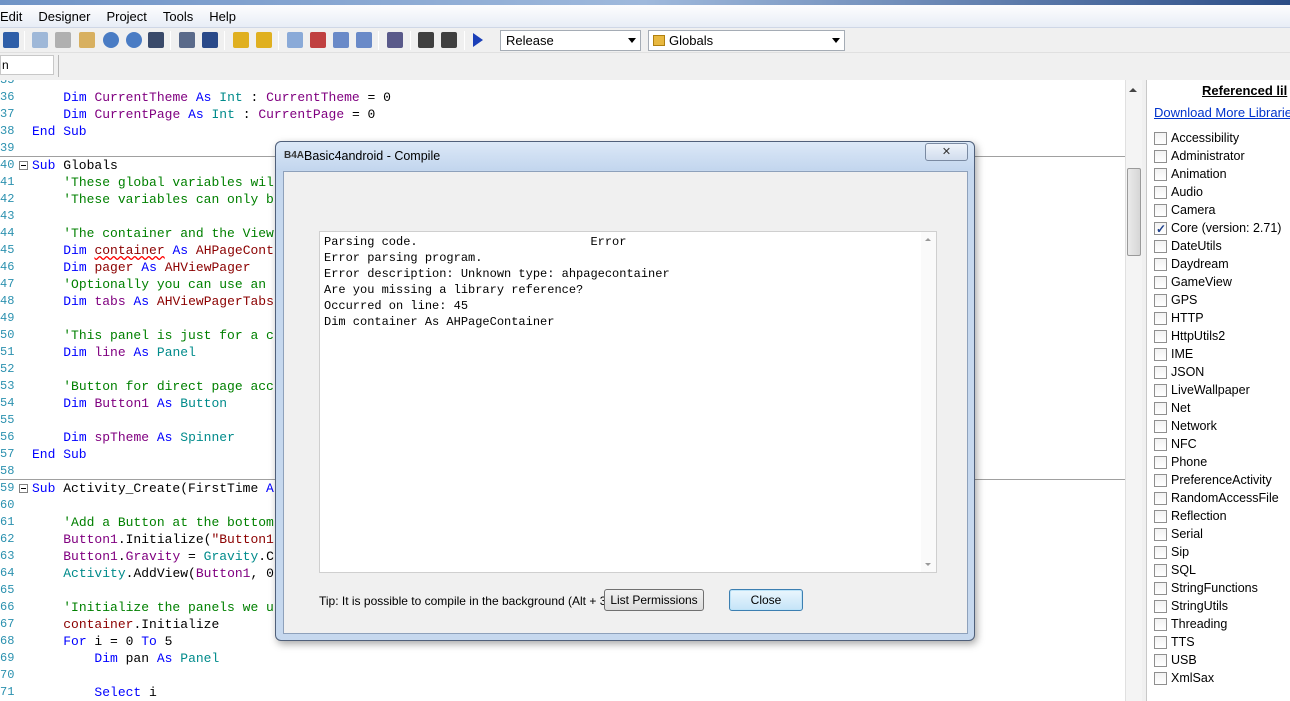 This screenshot has width=1290, height=701. What do you see at coordinates (1175, 300) in the screenshot?
I see `library-item: GPS` at bounding box center [1175, 300].